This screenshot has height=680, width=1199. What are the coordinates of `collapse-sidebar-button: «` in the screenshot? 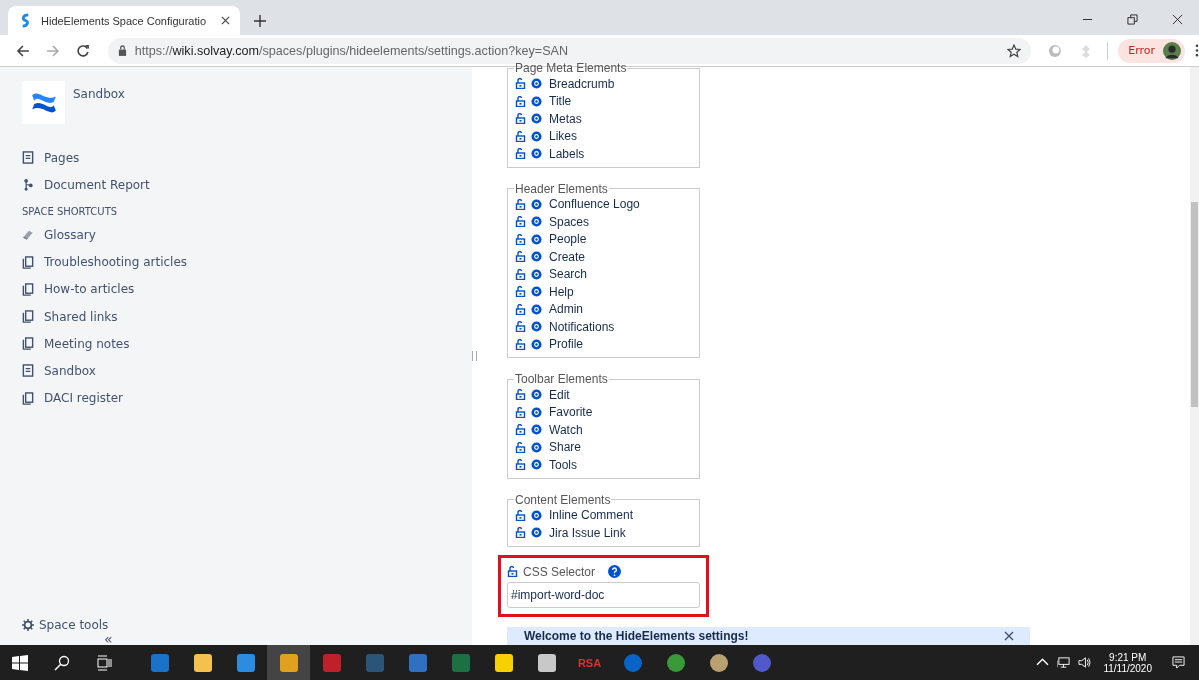 It's located at (108, 639).